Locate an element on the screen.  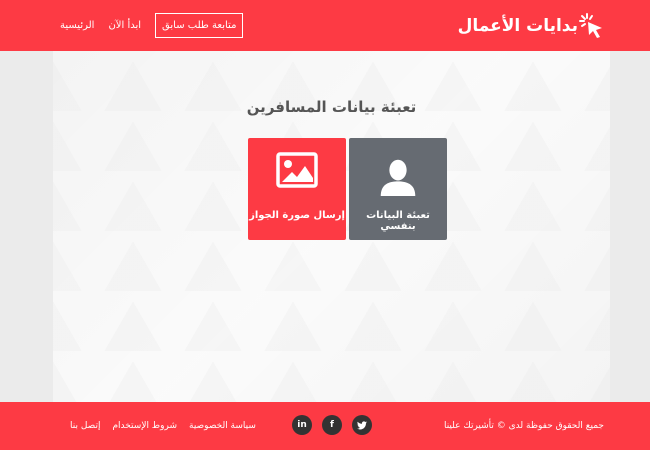
fill-data-myself-card: تعبئة البيانات بنفسي is located at coordinates (398, 189).